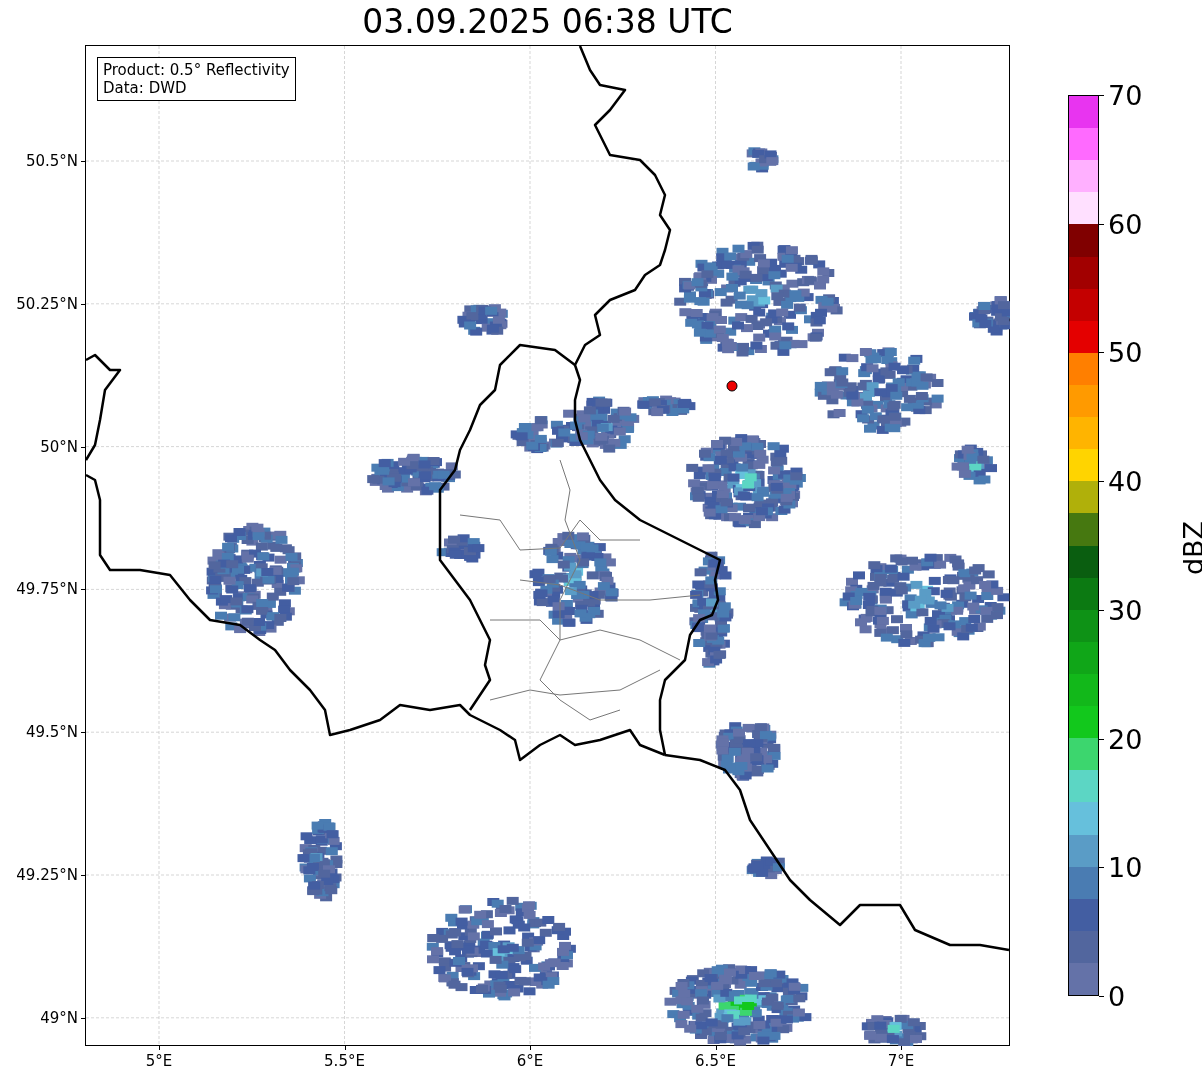 The height and width of the screenshot is (1081, 1202). What do you see at coordinates (1117, 996) in the screenshot?
I see `colorbar-tick-label: 0` at bounding box center [1117, 996].